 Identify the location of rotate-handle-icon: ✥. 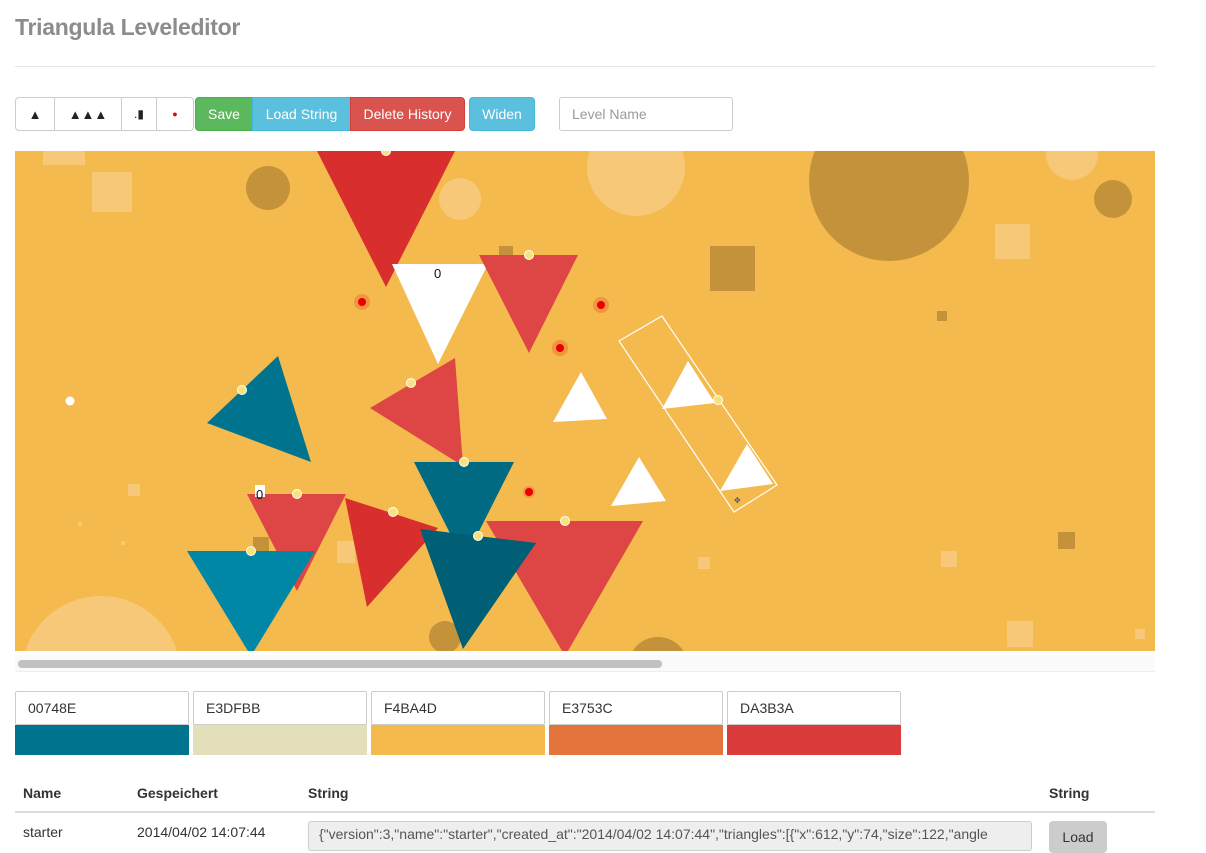
(737, 500).